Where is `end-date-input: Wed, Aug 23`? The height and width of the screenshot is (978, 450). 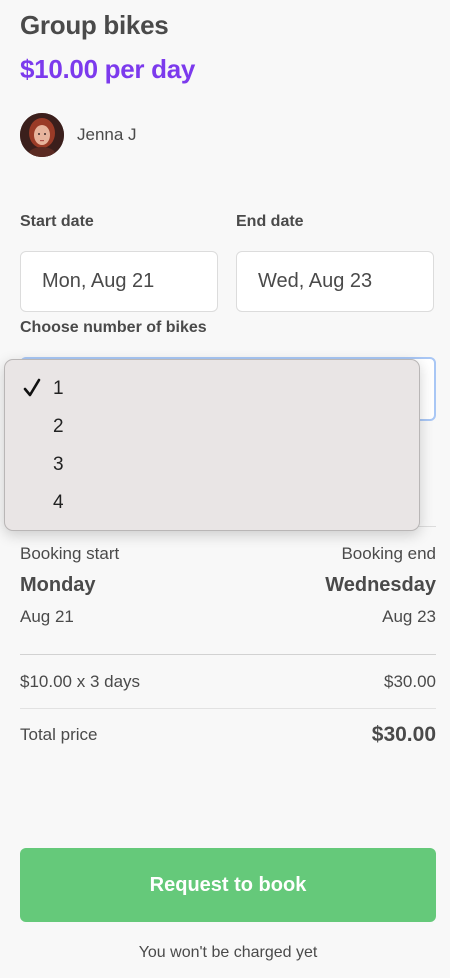
end-date-input: Wed, Aug 23 is located at coordinates (335, 281).